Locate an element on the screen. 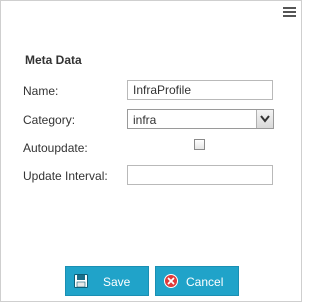 Image resolution: width=320 pixels, height=302 pixels. chevron-down-icon is located at coordinates (264, 119).